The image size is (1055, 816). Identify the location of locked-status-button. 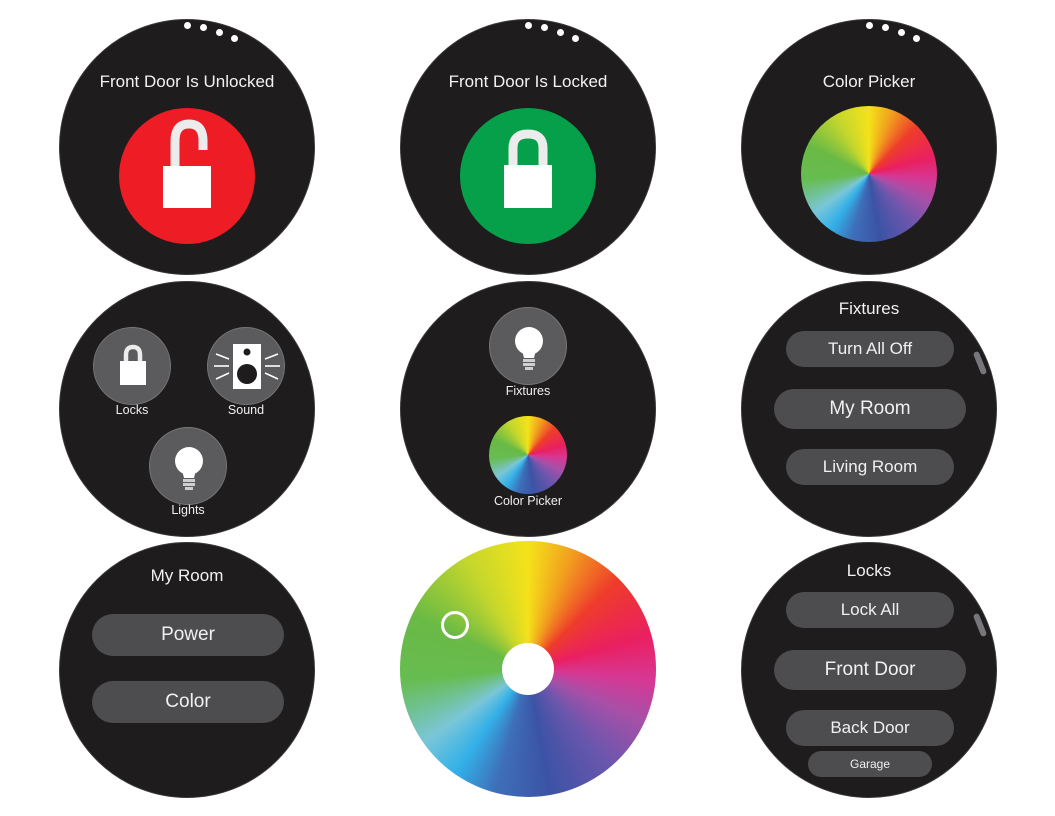
(528, 176).